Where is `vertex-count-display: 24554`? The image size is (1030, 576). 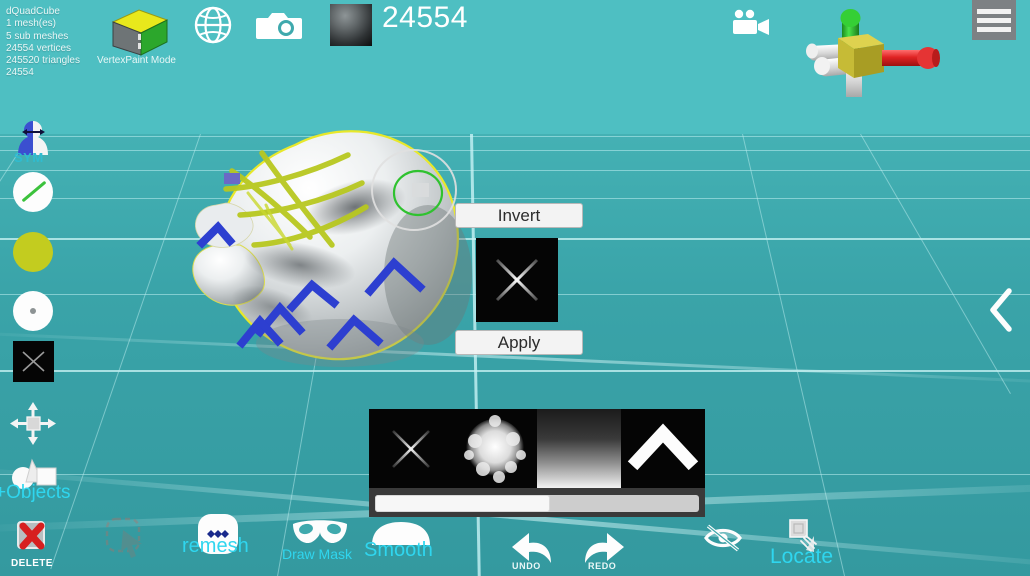
vertex-count-display: 24554 is located at coordinates (425, 17).